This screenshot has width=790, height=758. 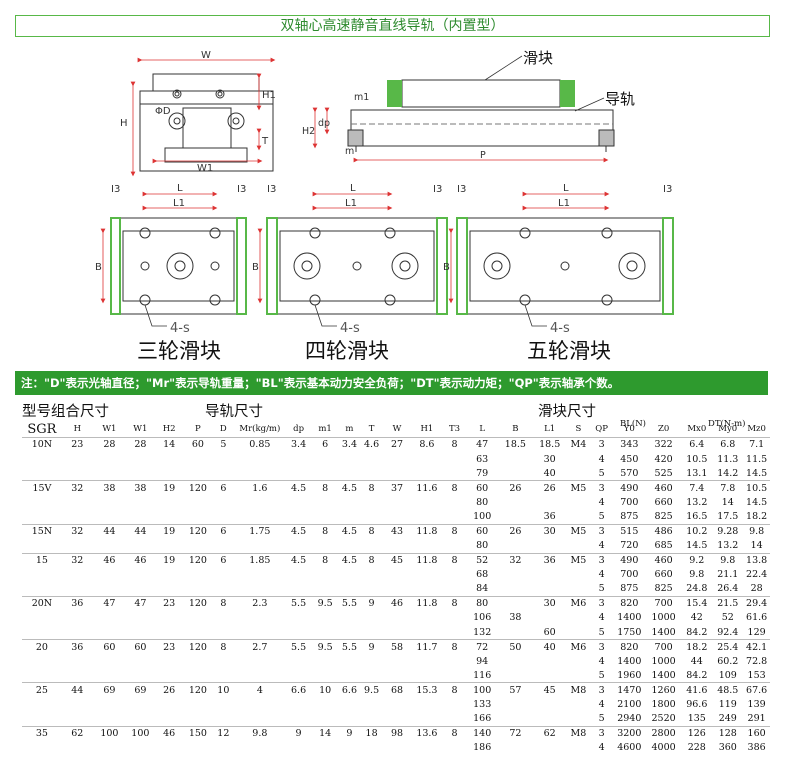 I want to click on svg-text: L, so click(x=566, y=188).